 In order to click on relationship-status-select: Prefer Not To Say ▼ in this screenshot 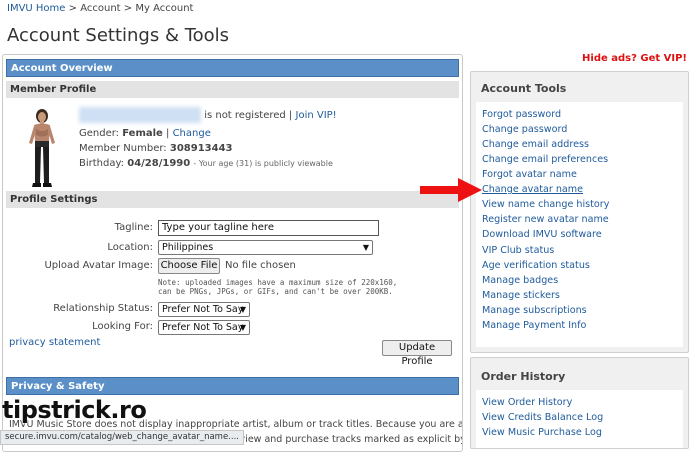, I will do `click(204, 309)`.